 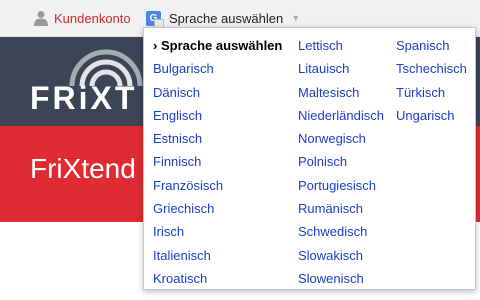 I want to click on language-item-current: › Sprache auswählen, so click(x=217, y=45).